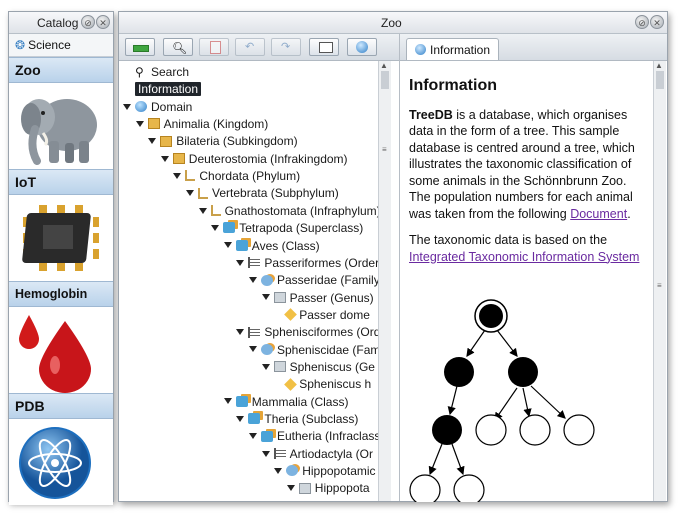 The image size is (700, 532). Describe the element at coordinates (314, 436) in the screenshot. I see `tree-node: Eutheria (Infraclass` at that location.